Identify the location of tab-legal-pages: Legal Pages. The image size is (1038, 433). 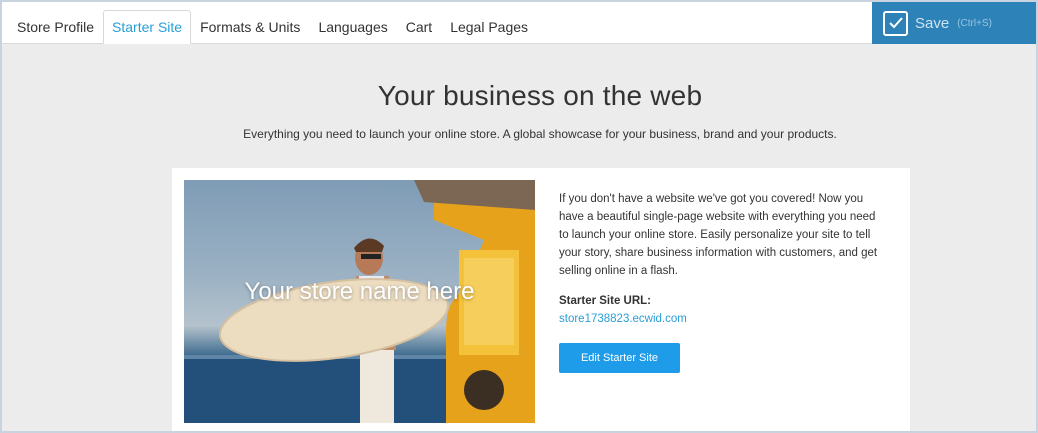
(489, 27).